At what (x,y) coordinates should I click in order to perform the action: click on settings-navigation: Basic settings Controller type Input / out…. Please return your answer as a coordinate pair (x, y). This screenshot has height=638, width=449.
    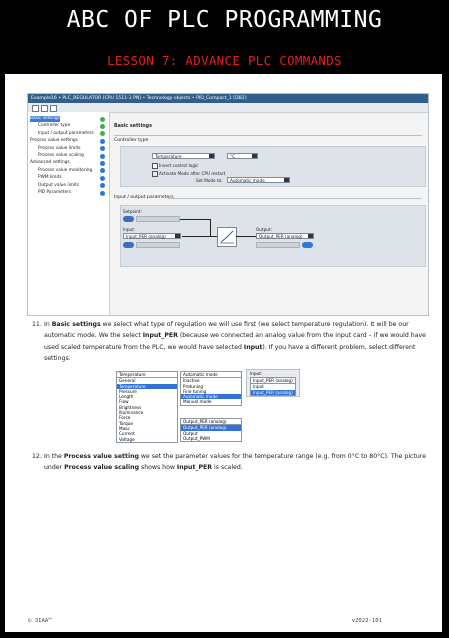
    Looking at the image, I should click on (69, 213).